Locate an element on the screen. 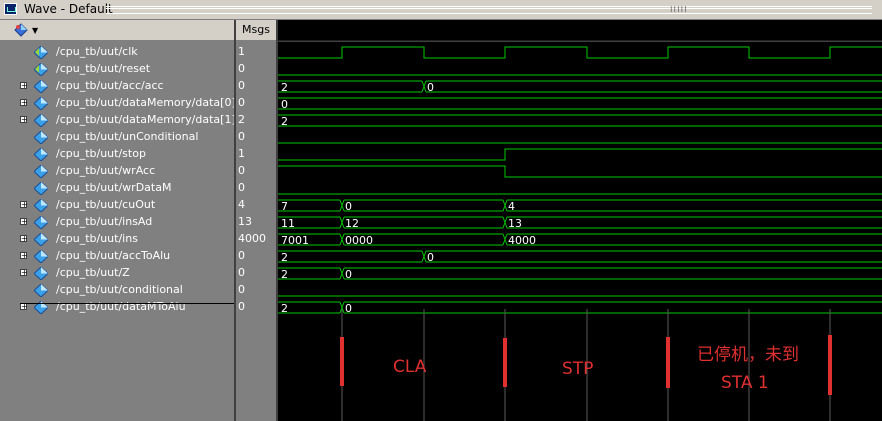  signal-row: /cpu_tb/uut/stop is located at coordinates (117, 154).